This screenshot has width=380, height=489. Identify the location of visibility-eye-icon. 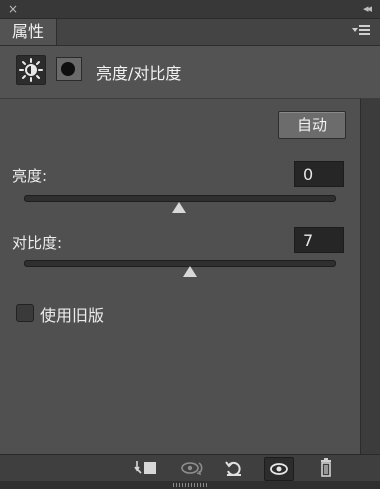
(279, 469).